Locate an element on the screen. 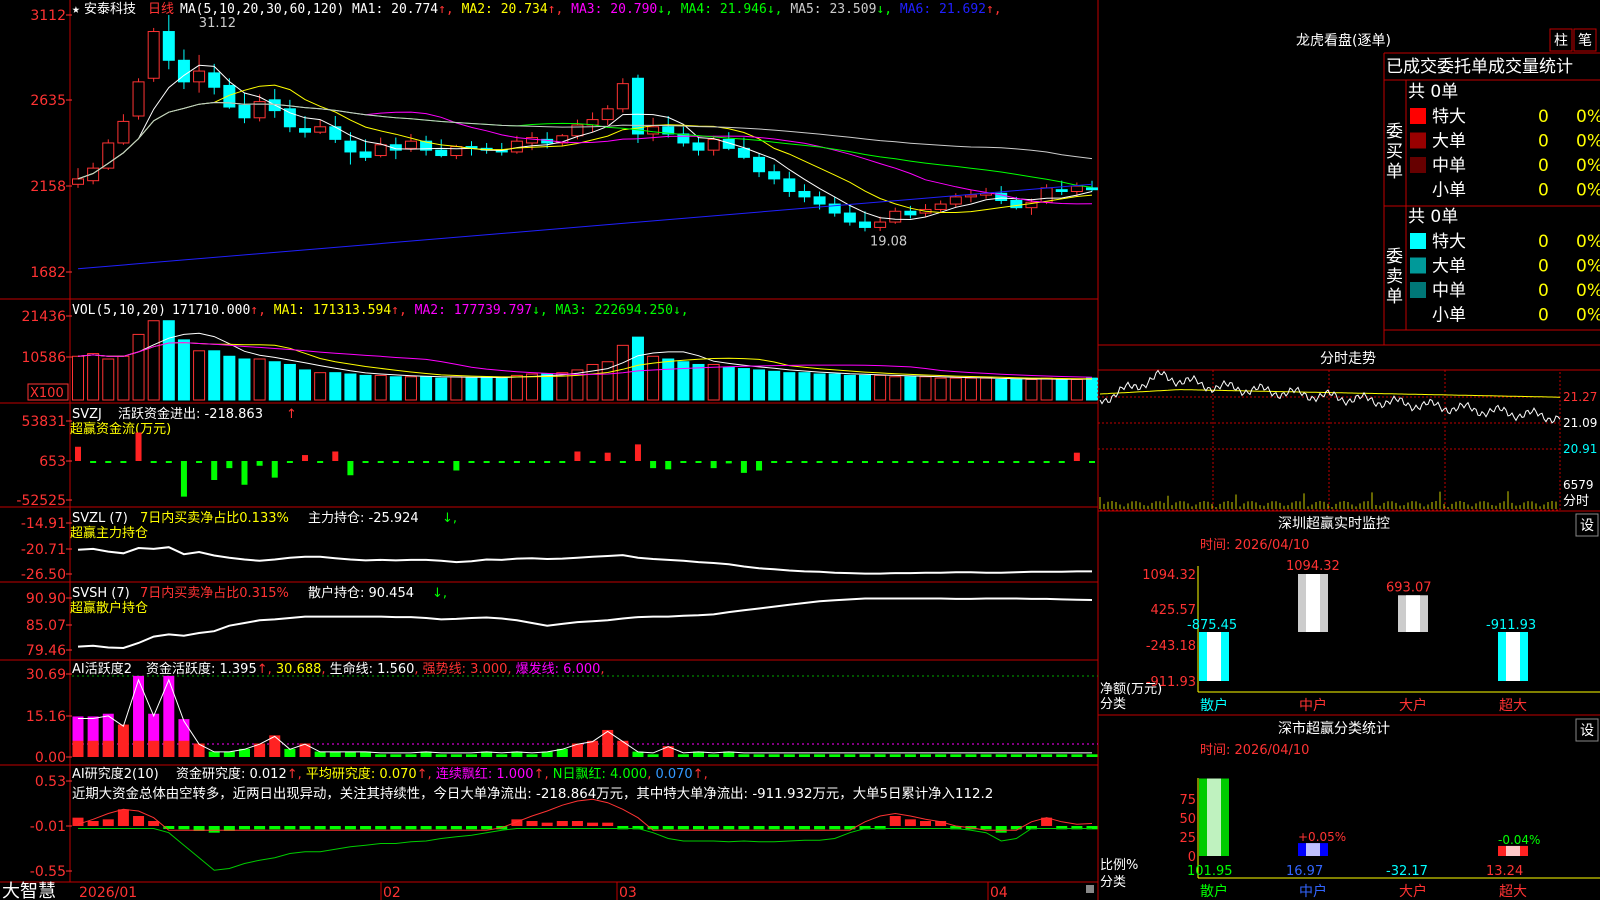  period-label: 日线 is located at coordinates (161, 9).